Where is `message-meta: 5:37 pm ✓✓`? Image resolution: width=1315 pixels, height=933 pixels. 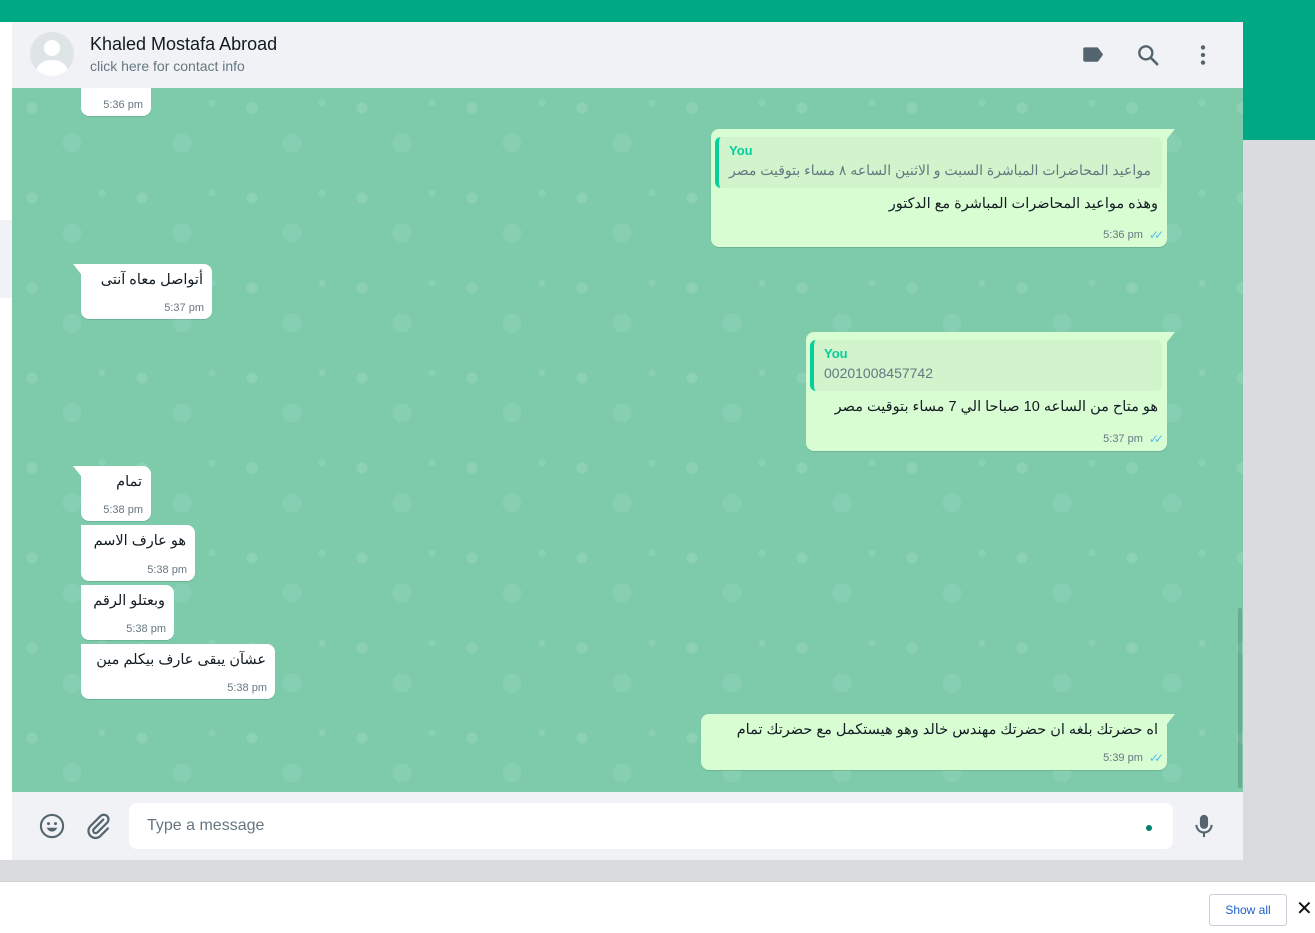
message-meta: 5:37 pm ✓✓ is located at coordinates (1133, 439).